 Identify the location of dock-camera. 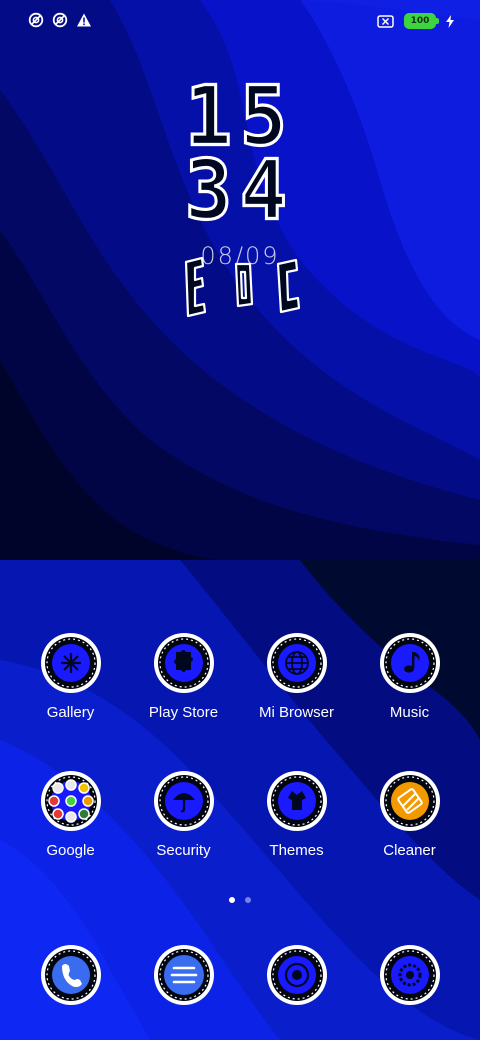
(296, 975).